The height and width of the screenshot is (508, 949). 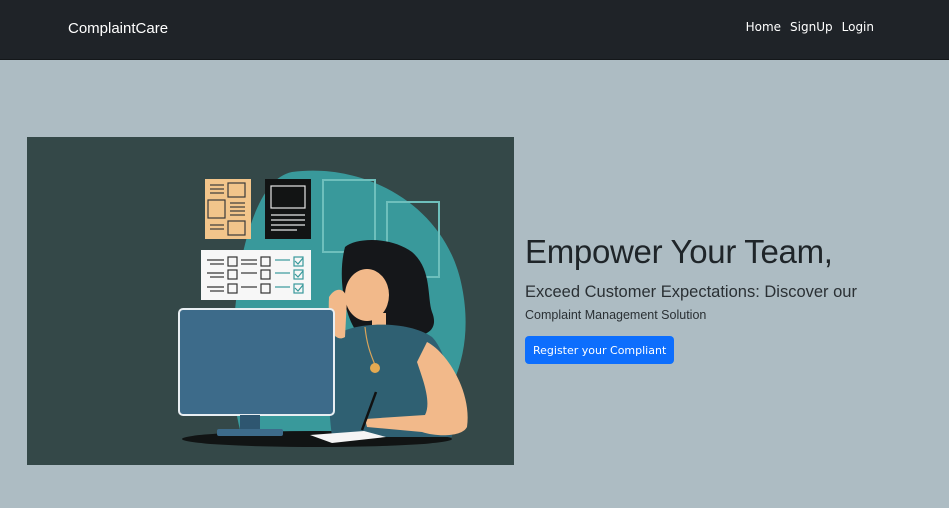 What do you see at coordinates (600, 350) in the screenshot?
I see `register-complaint-button: Register your Compliant` at bounding box center [600, 350].